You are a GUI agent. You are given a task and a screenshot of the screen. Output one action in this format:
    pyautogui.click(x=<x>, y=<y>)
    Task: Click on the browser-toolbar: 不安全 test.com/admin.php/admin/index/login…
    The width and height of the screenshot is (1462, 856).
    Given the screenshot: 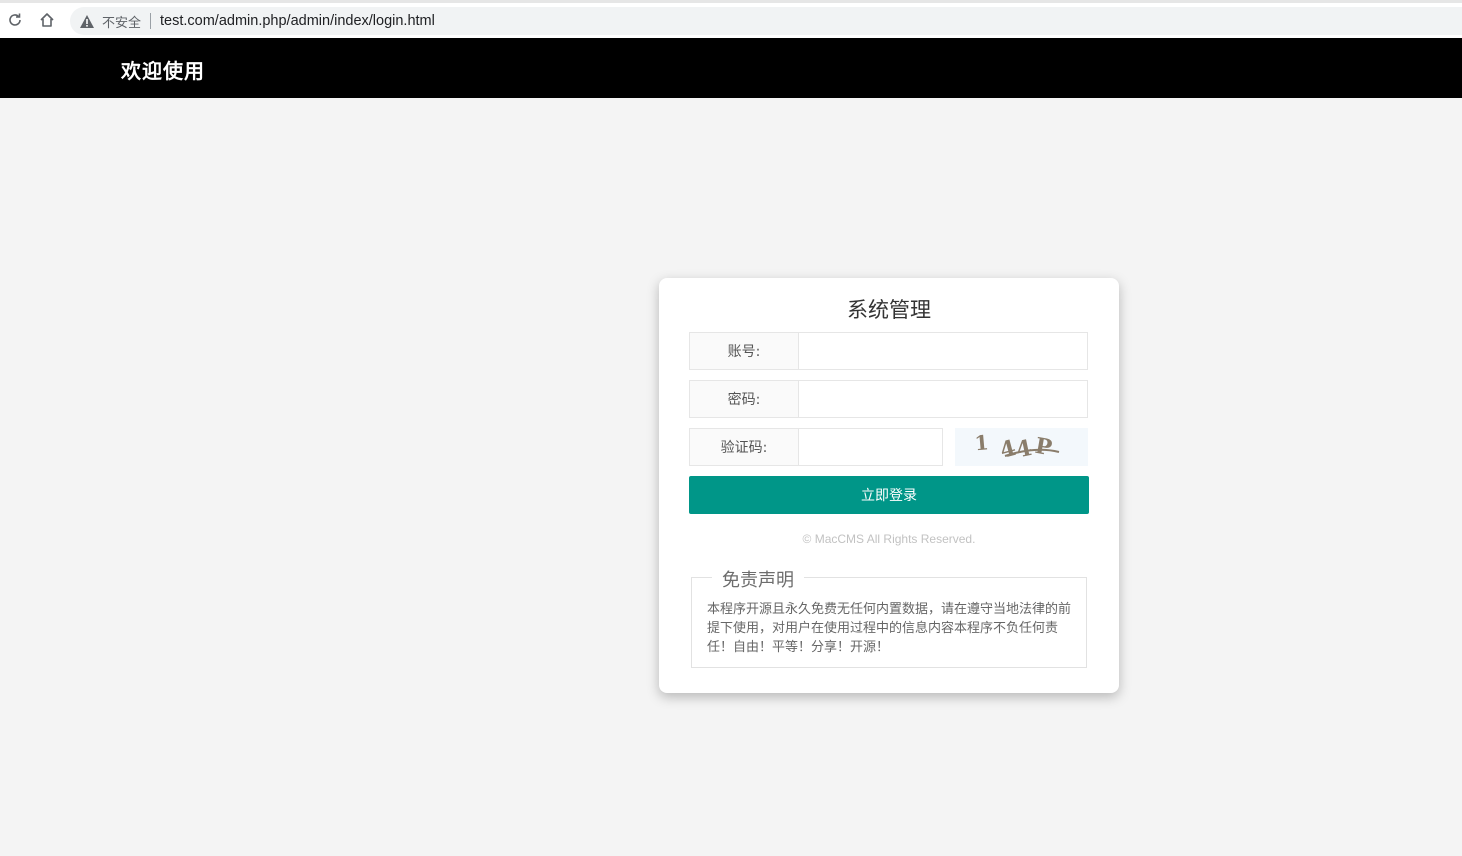 What is the action you would take?
    pyautogui.click(x=731, y=19)
    